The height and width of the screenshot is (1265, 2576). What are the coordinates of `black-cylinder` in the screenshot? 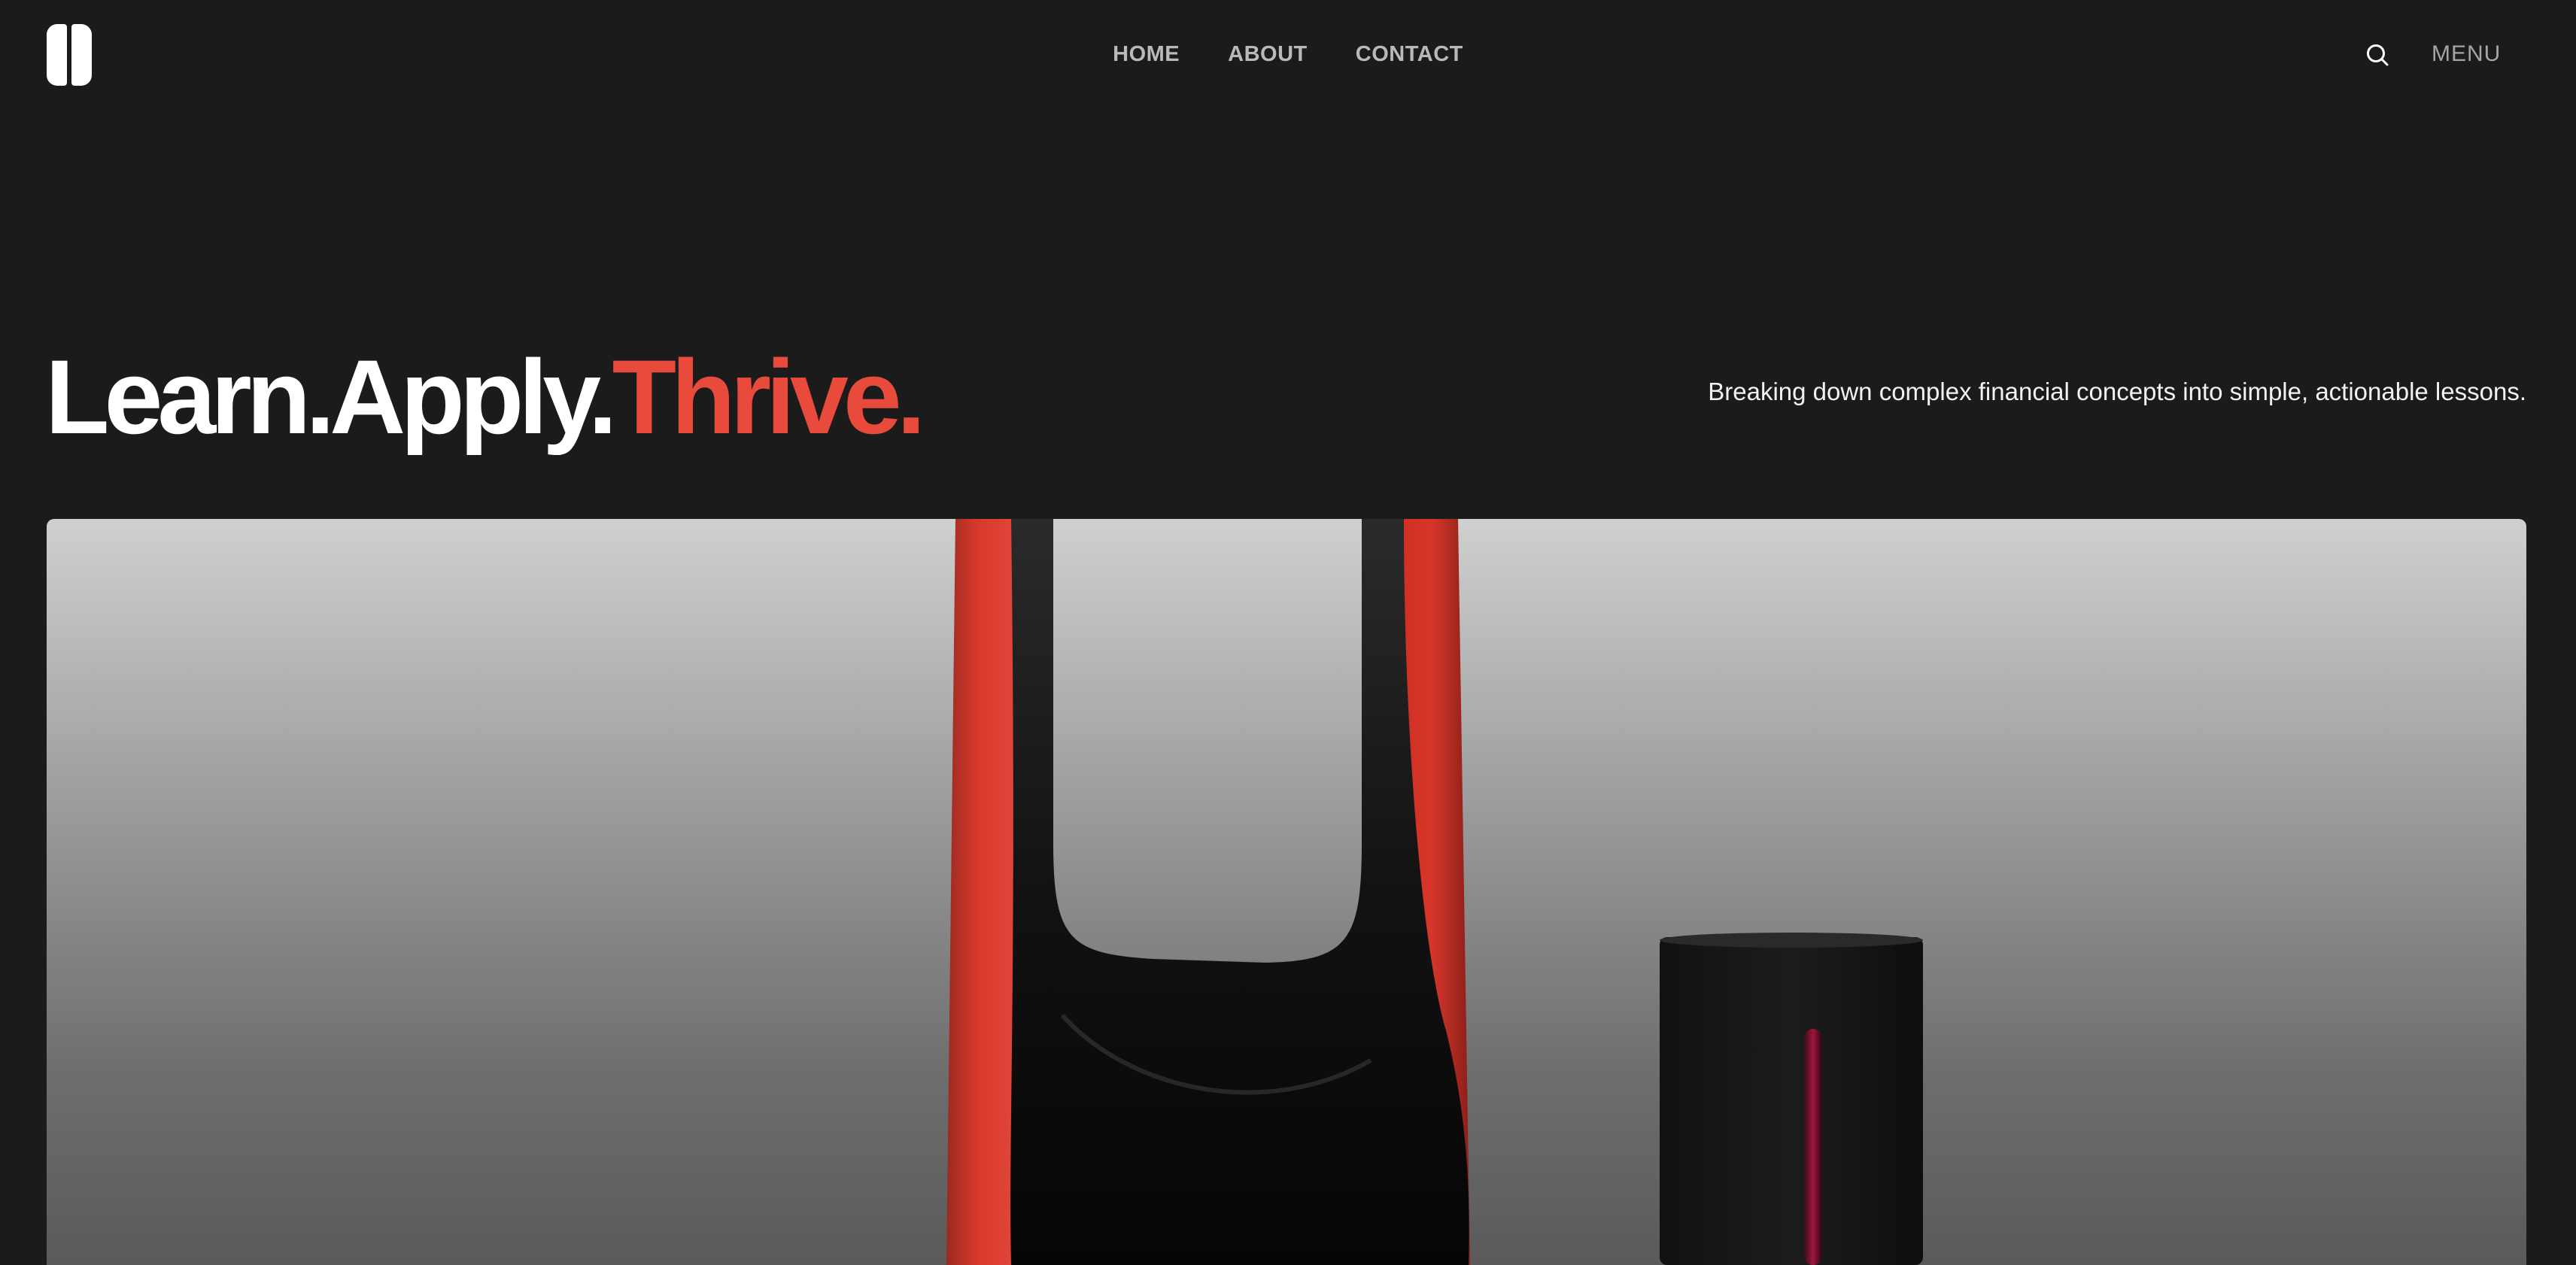 It's located at (1792, 1101).